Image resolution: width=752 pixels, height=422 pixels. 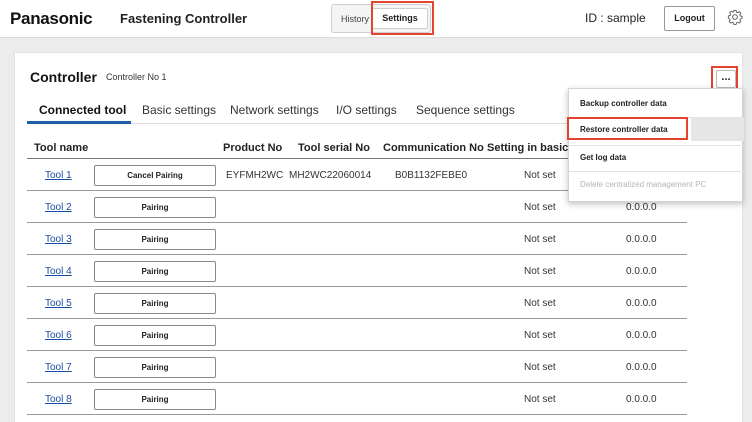 I want to click on table-row: Tool 5 Pairing Not set 0.0.0.0, so click(x=357, y=303).